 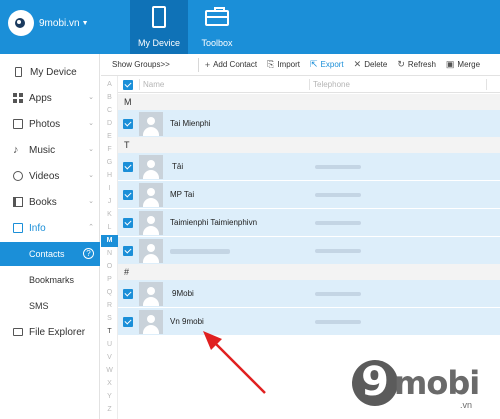 I want to click on contact-row: Tai Mienphi, so click(x=309, y=124).